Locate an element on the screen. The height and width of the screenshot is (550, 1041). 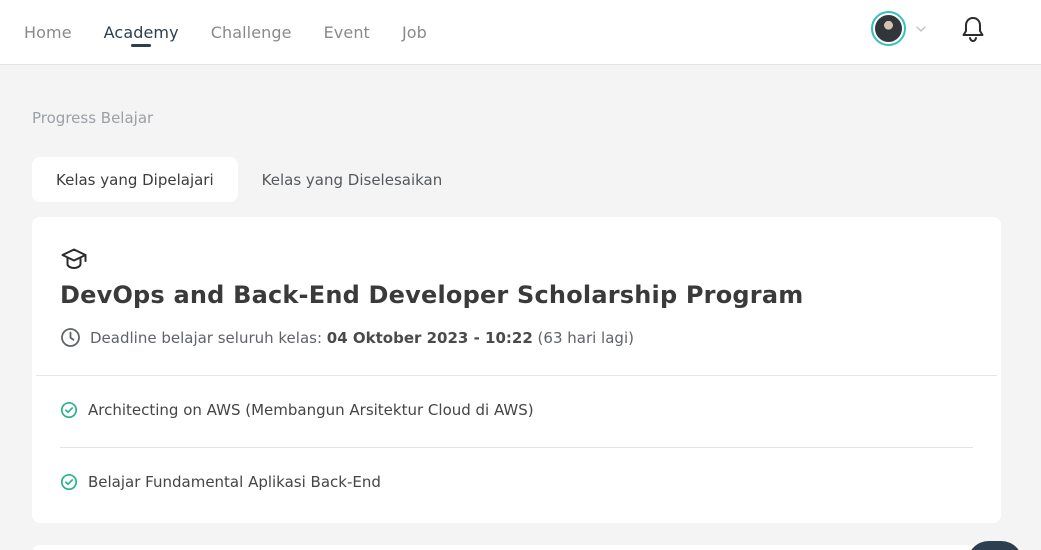
module-item: Belajar Fundamental Aplikasi Back-End is located at coordinates (220, 482).